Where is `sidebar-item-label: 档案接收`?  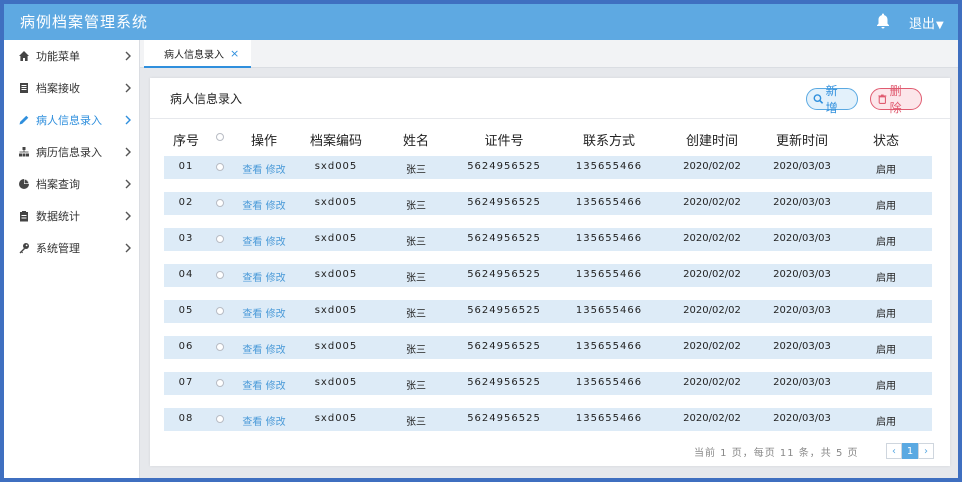 sidebar-item-label: 档案接收 is located at coordinates (58, 88).